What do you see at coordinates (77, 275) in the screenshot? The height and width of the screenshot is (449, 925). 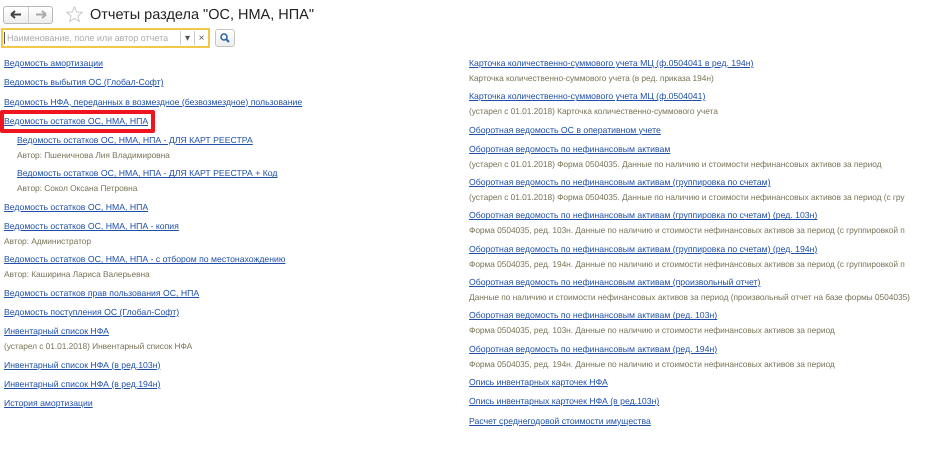 I see `report-description: Автор: Каширина Лариса Валерьевна` at bounding box center [77, 275].